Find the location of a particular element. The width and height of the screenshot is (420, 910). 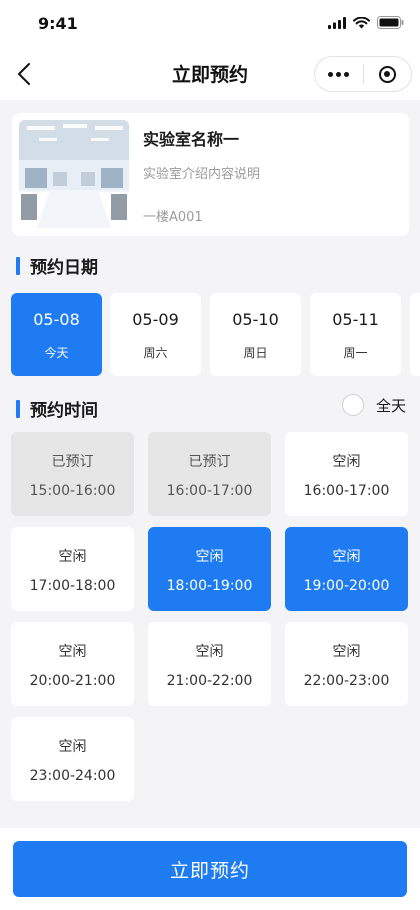

time-slot: 空闲 19:00-20:00 is located at coordinates (346, 569).